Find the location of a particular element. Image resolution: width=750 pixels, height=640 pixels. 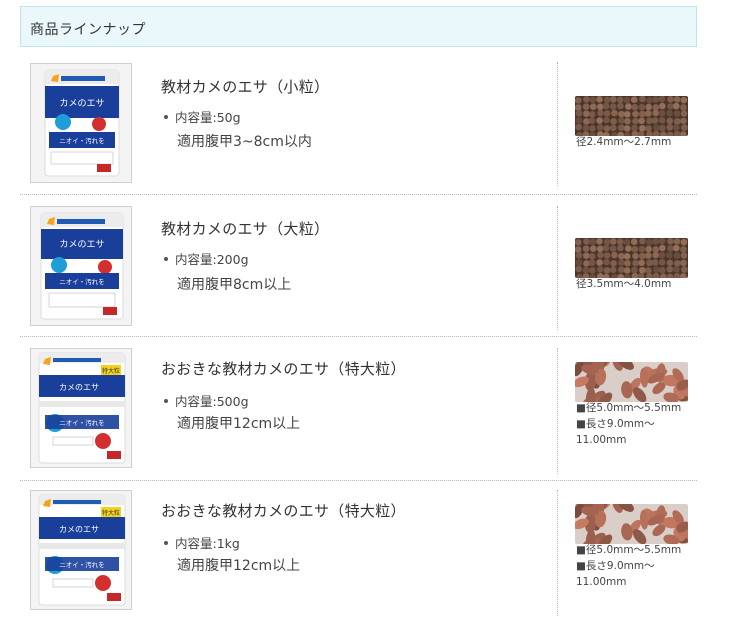

capacity-text: 内容量:500g is located at coordinates (212, 401).